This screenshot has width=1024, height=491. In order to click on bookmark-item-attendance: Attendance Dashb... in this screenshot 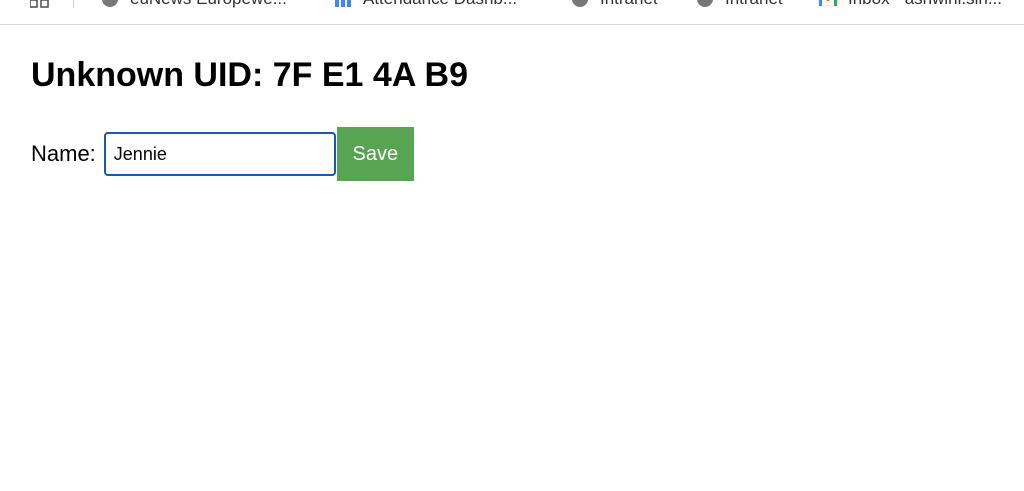, I will do `click(425, 4)`.